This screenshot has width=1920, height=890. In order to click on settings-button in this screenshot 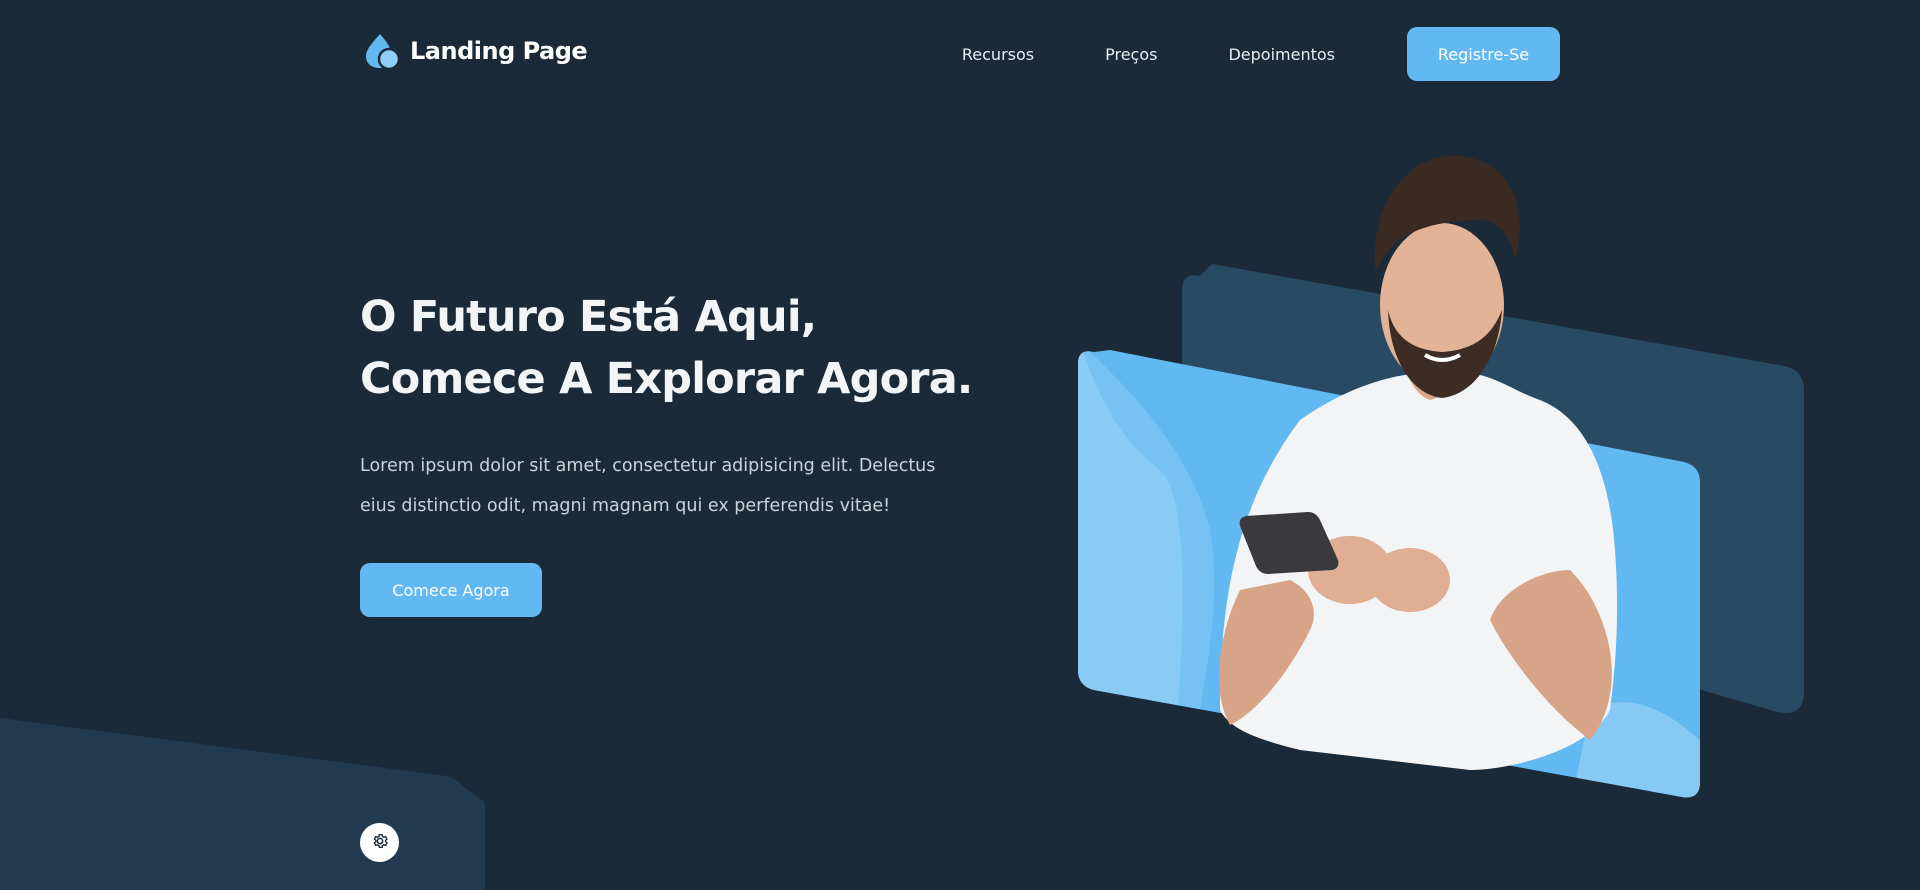, I will do `click(379, 842)`.